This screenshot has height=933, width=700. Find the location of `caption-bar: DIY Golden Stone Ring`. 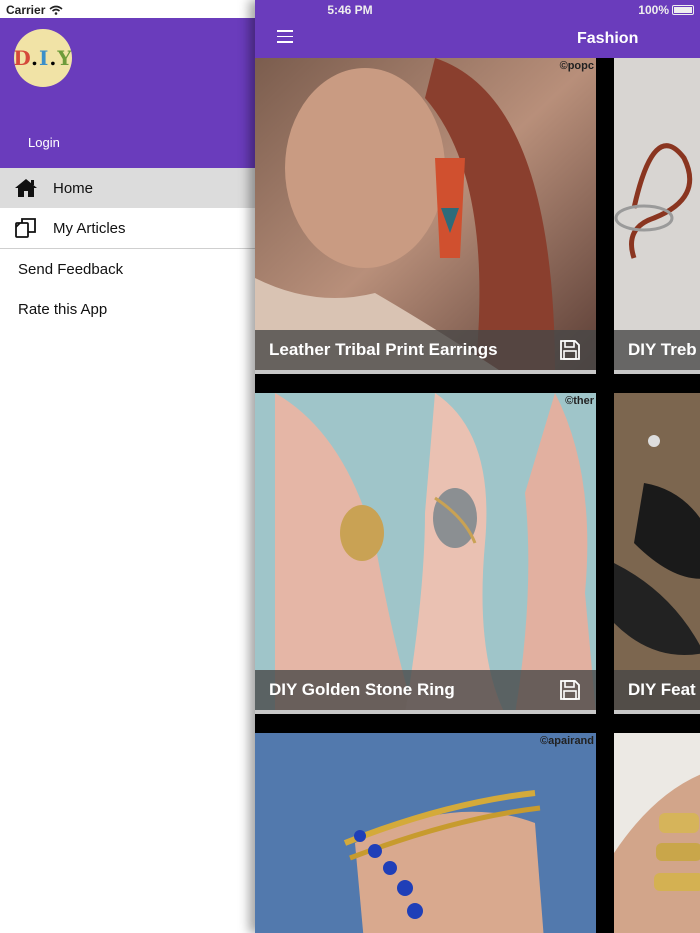

caption-bar: DIY Golden Stone Ring is located at coordinates (425, 690).